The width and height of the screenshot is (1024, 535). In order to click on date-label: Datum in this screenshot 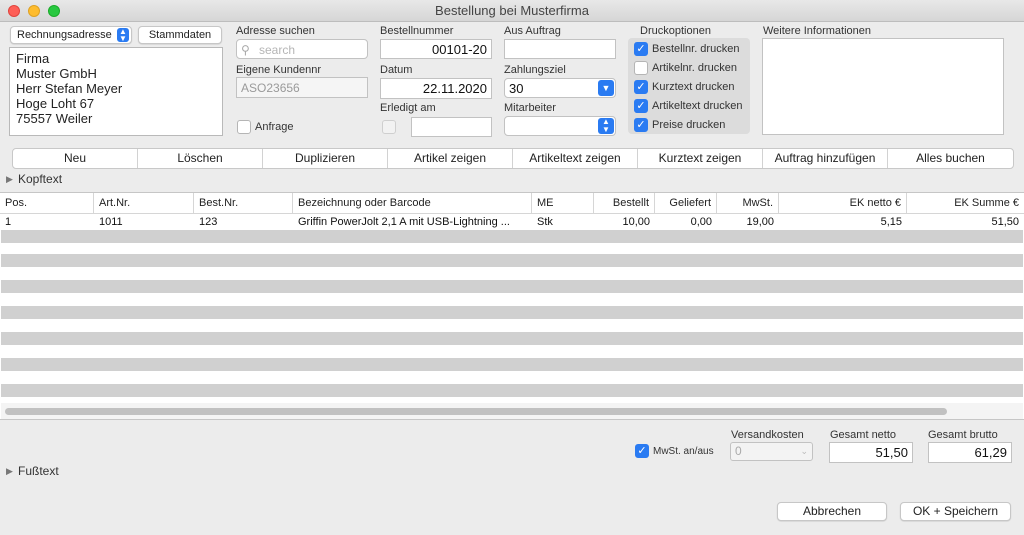, I will do `click(396, 70)`.